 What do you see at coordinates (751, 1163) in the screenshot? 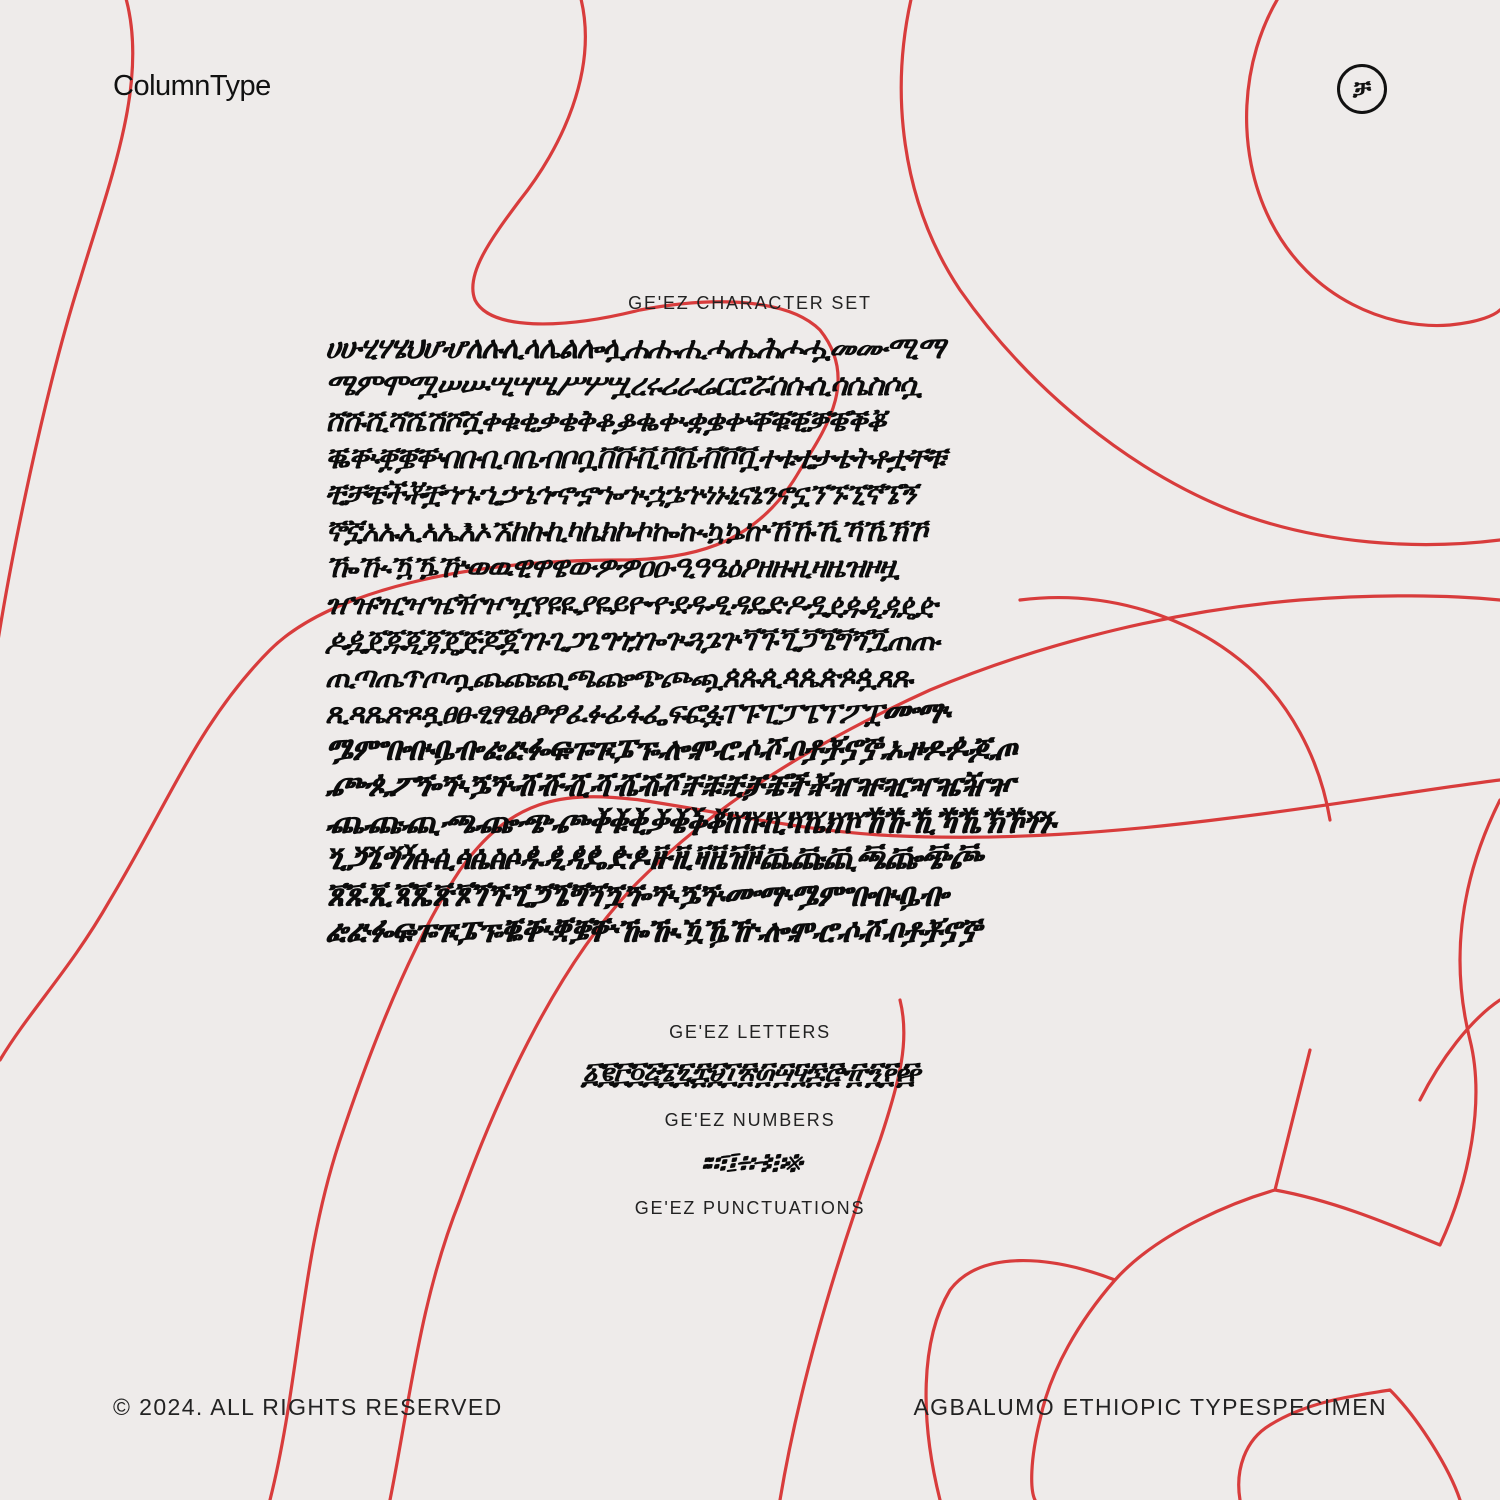
I see `punctuation-glyph-row: ፡።፣፤፥፦፧፨፠` at bounding box center [751, 1163].